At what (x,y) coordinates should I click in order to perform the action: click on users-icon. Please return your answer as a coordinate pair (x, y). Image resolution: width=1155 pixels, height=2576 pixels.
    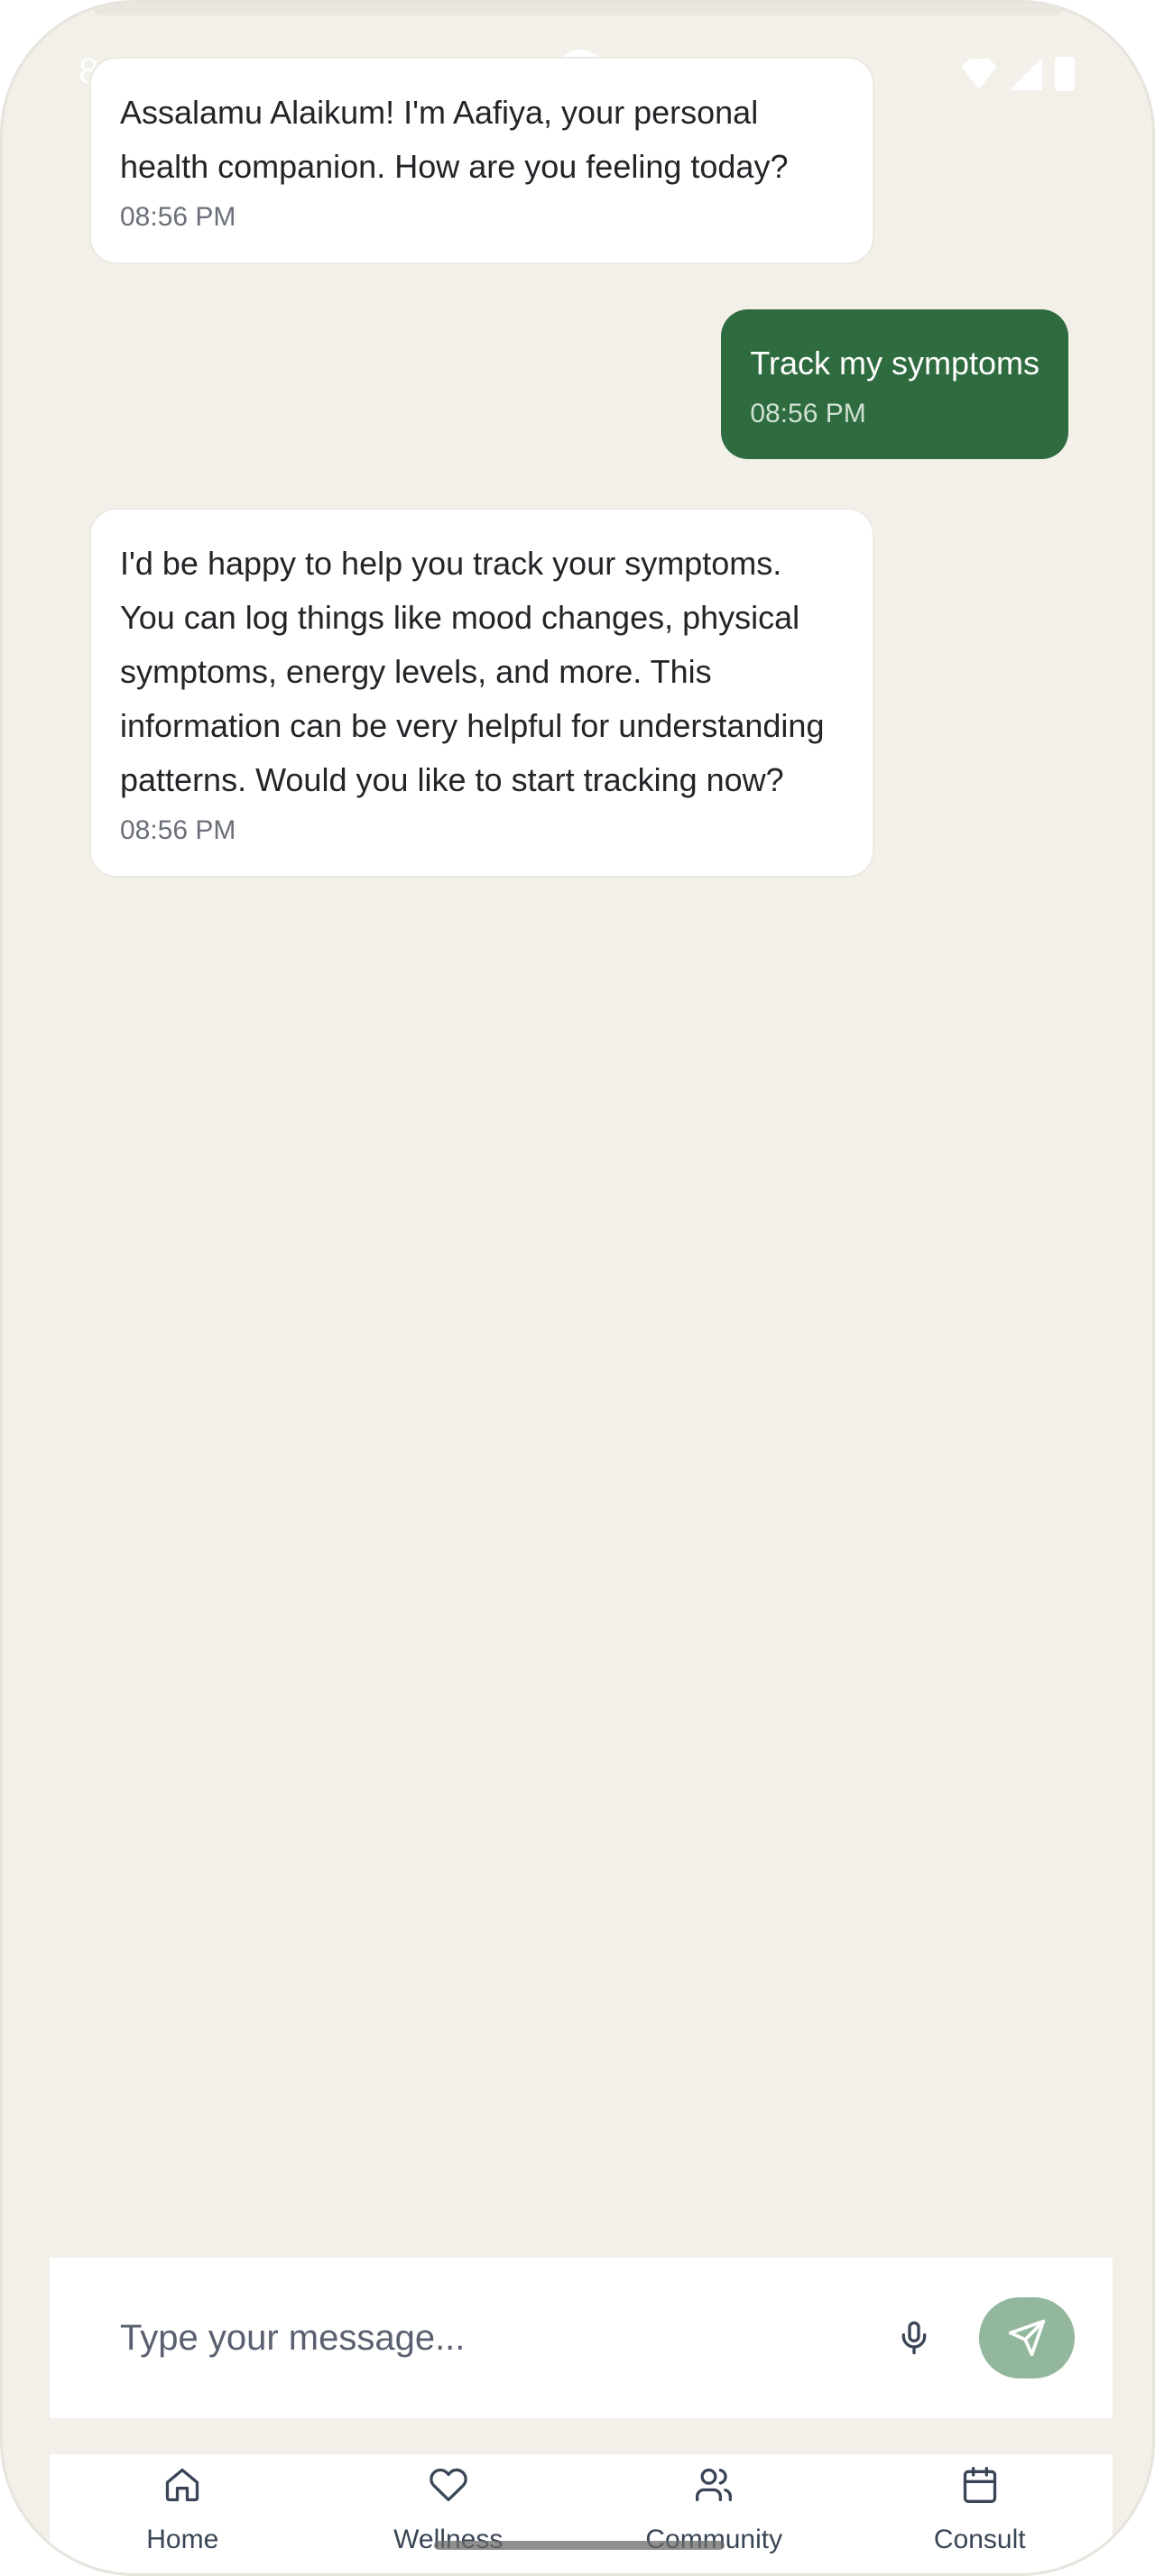
    Looking at the image, I should click on (714, 2485).